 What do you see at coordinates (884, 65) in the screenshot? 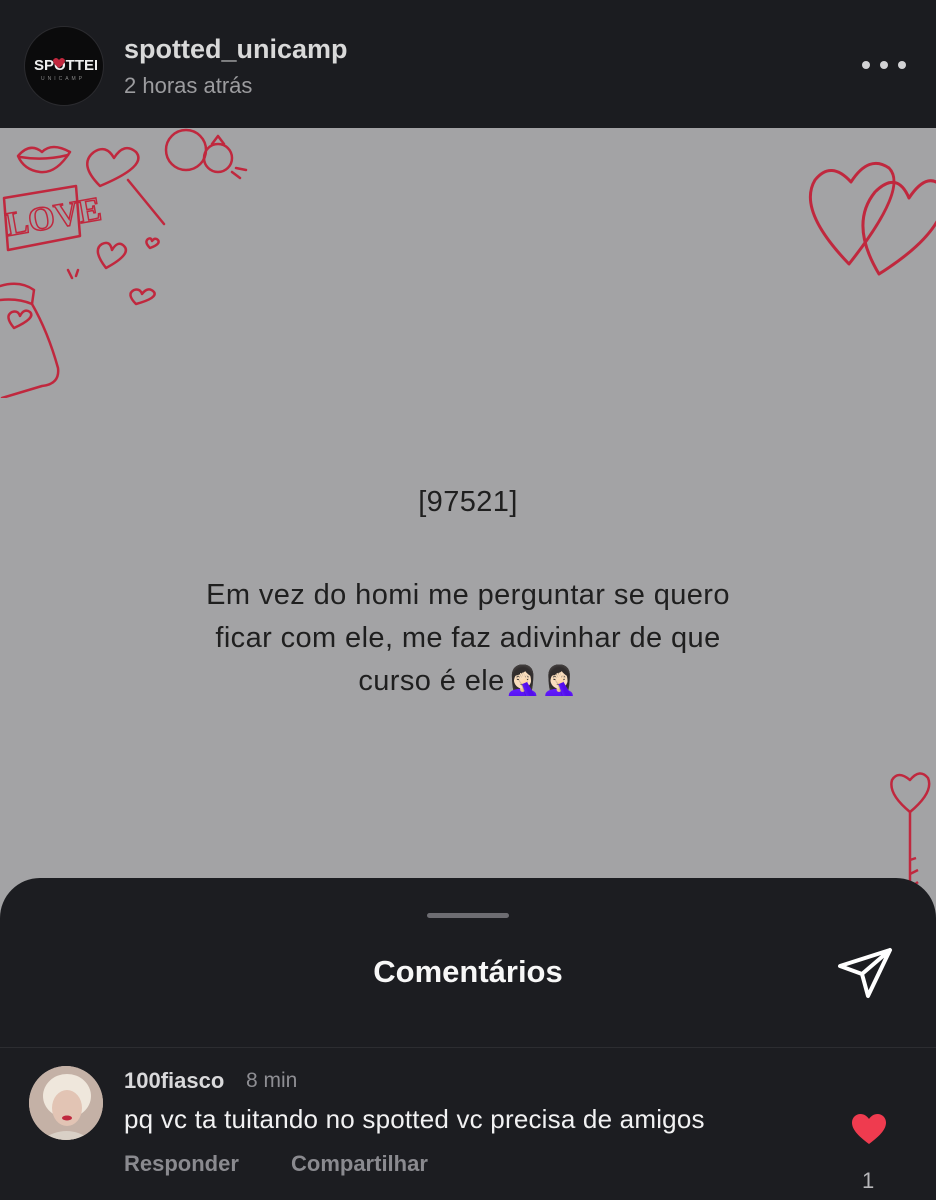
I see `more-icon` at bounding box center [884, 65].